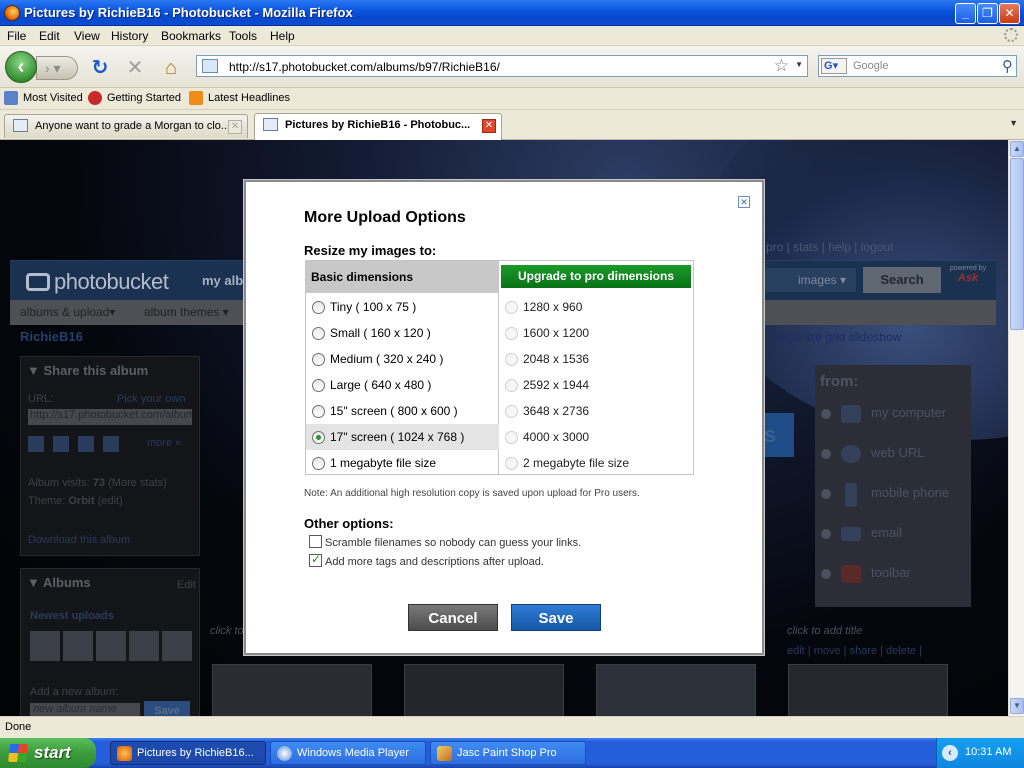 Image resolution: width=1024 pixels, height=768 pixels. Describe the element at coordinates (243, 36) in the screenshot. I see `menu-tools: Tools` at that location.